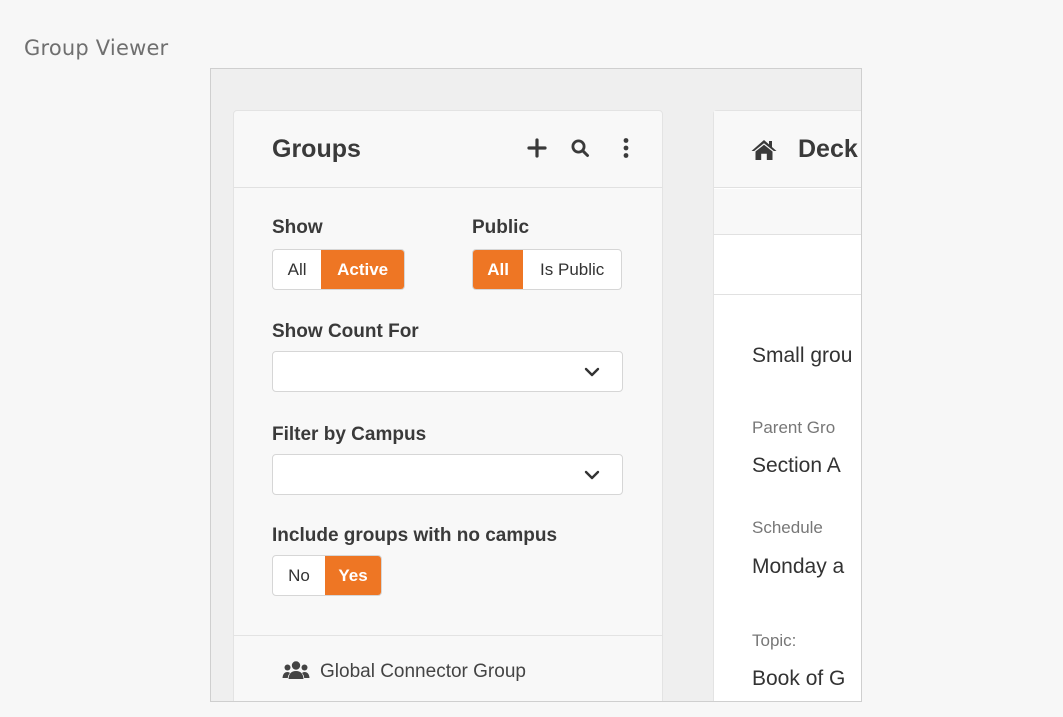  Describe the element at coordinates (362, 269) in the screenshot. I see `show-option-active: Active` at that location.